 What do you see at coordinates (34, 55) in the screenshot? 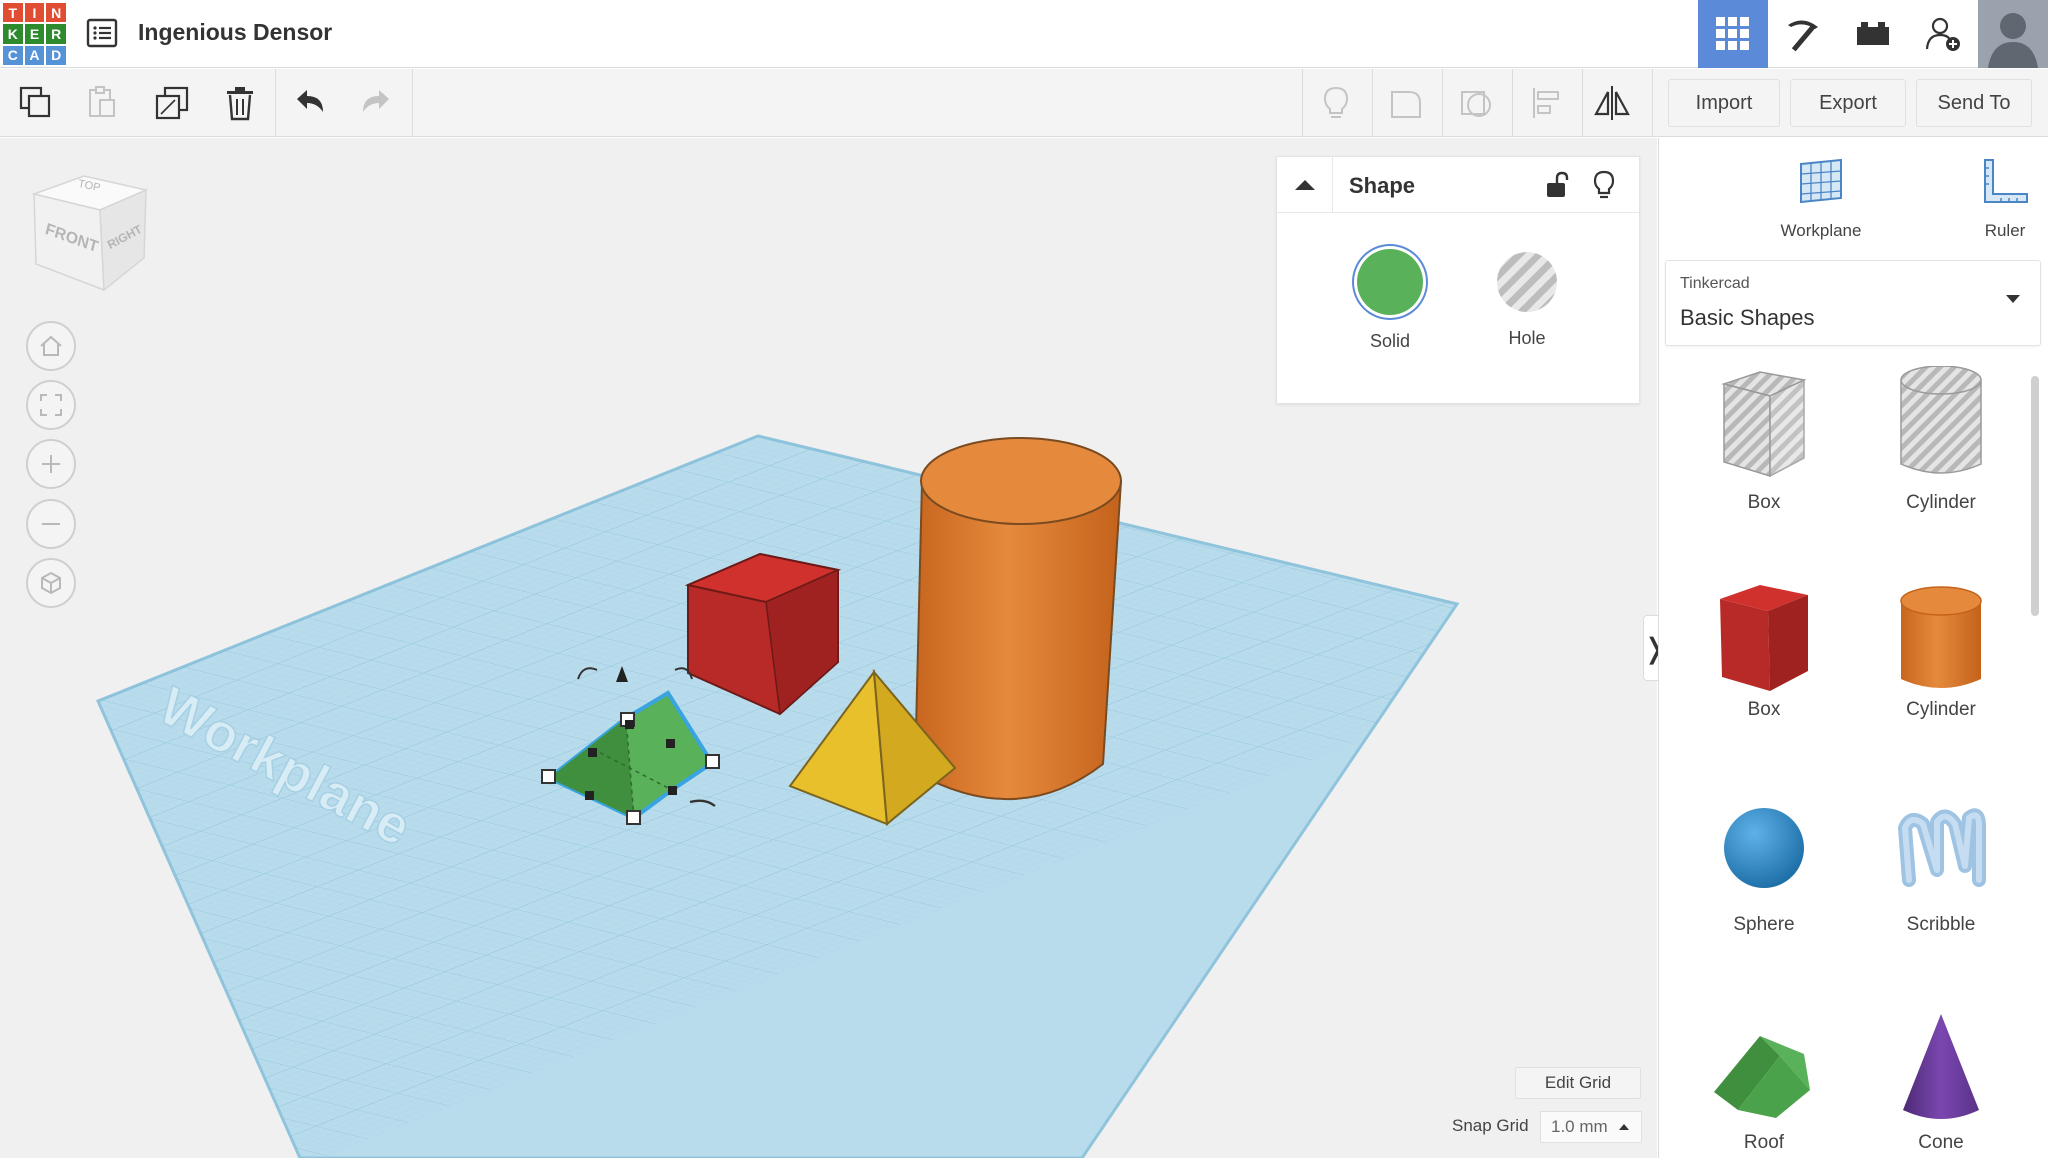
I see `logo-tile: A` at bounding box center [34, 55].